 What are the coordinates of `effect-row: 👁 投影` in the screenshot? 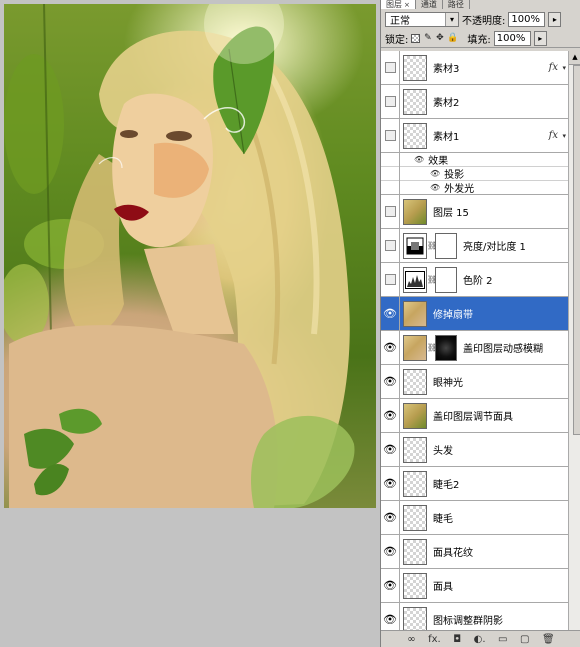 It's located at (474, 173).